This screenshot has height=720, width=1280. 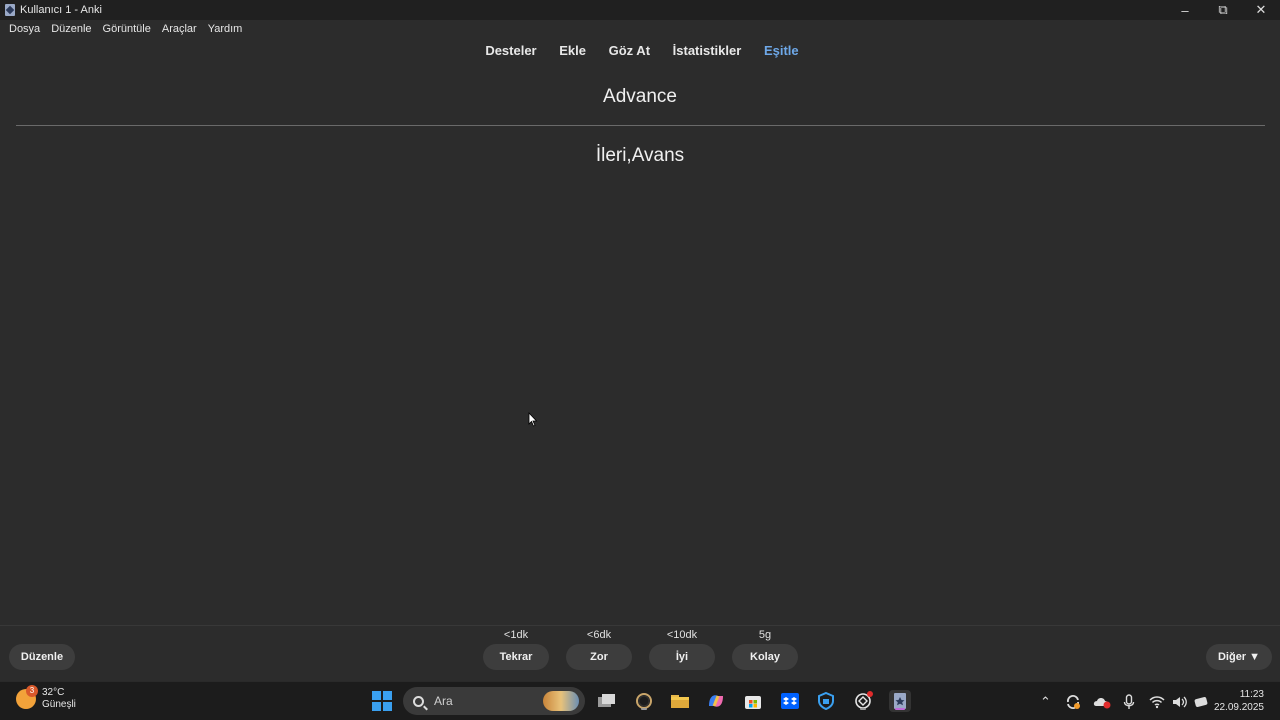 What do you see at coordinates (59, 704) in the screenshot?
I see `weather-condition: Güneşli` at bounding box center [59, 704].